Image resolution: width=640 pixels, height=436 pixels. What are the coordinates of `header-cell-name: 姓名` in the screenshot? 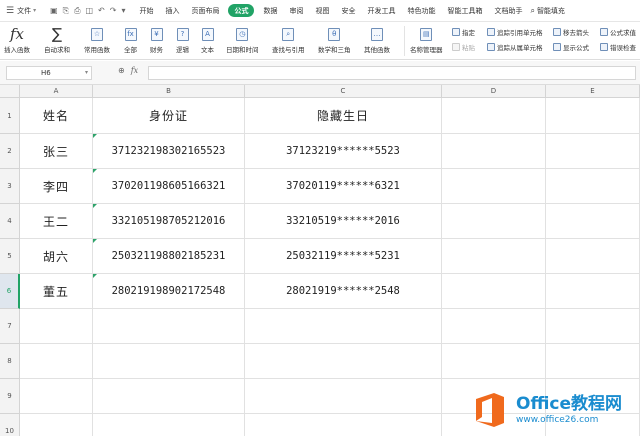 It's located at (56, 116).